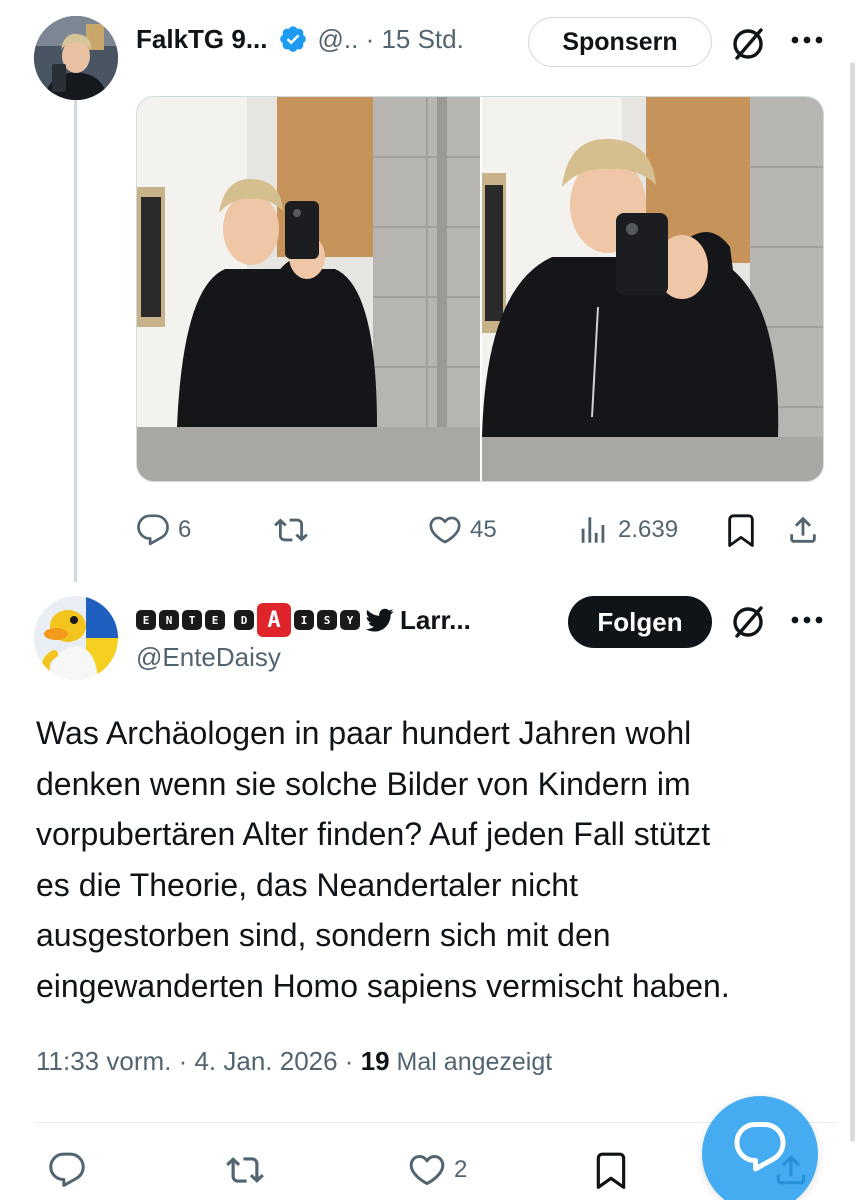  What do you see at coordinates (274, 620) in the screenshot?
I see `decoration-letter: A` at bounding box center [274, 620].